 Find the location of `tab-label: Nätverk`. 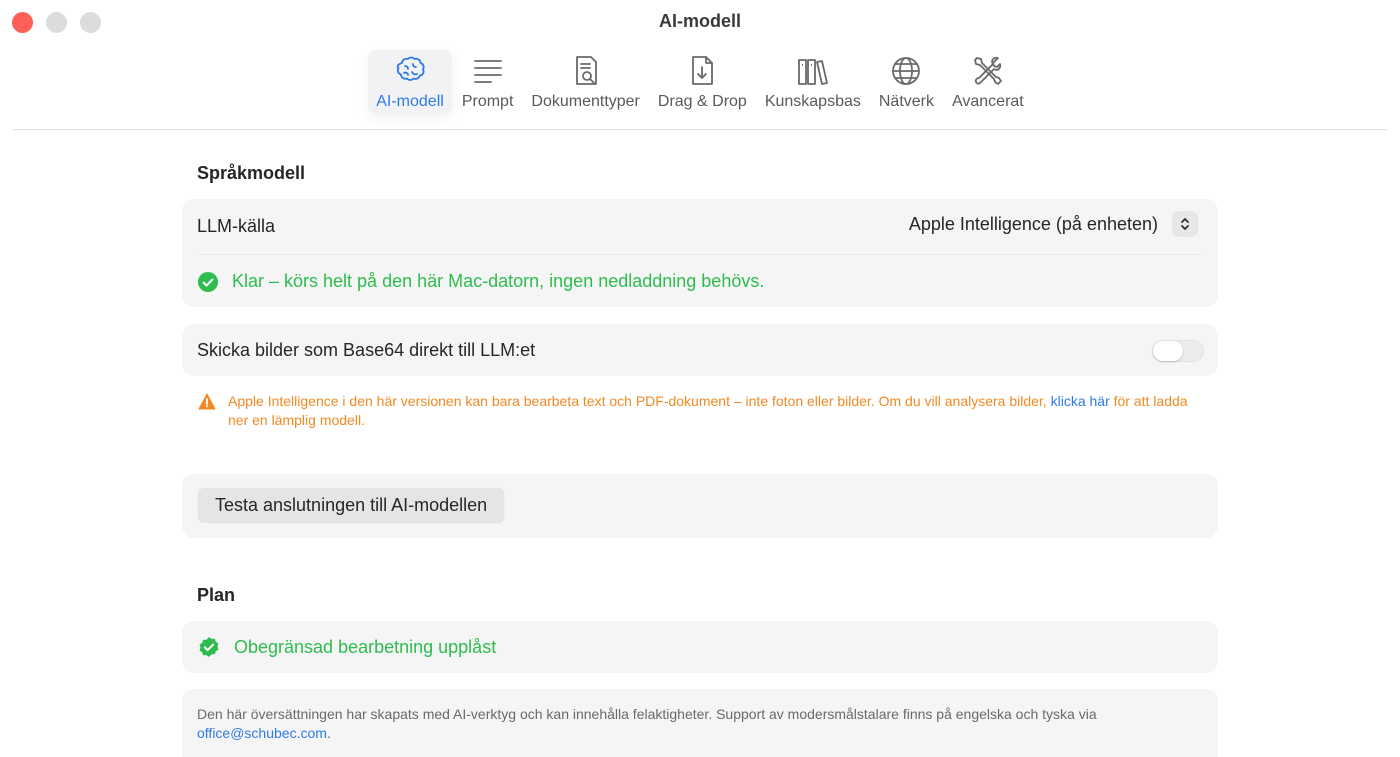

tab-label: Nätverk is located at coordinates (906, 101).